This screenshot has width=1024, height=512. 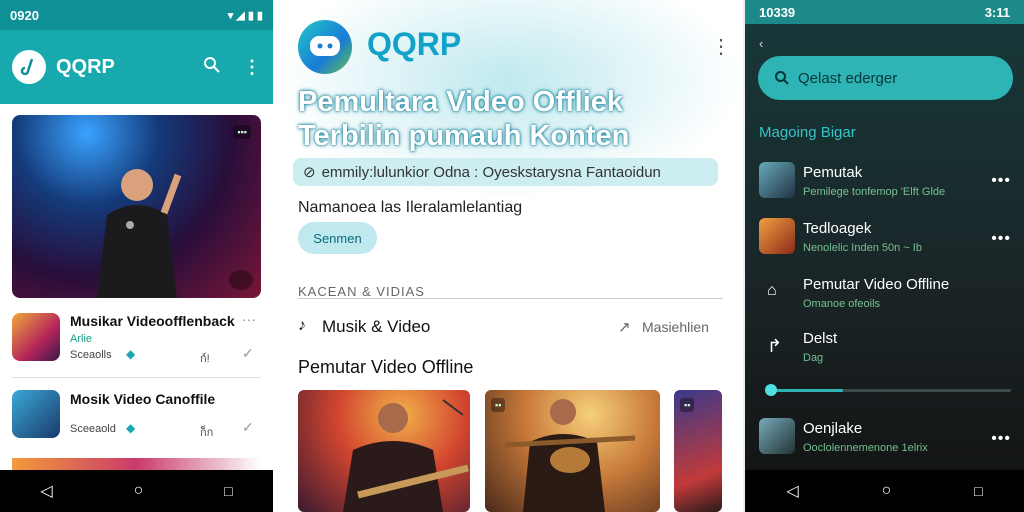 What do you see at coordinates (143, 399) in the screenshot?
I see `item-title: Mosik Video Canoffile` at bounding box center [143, 399].